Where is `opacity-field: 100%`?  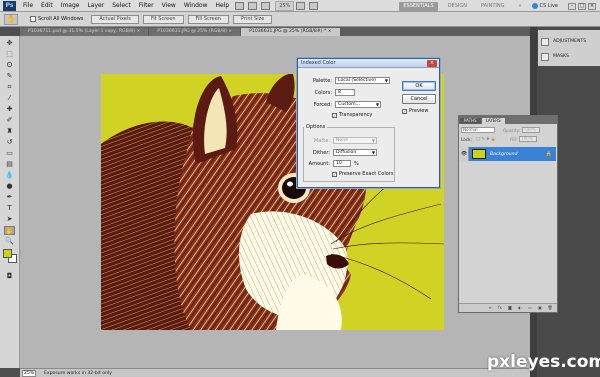 opacity-field: 100% is located at coordinates (531, 130).